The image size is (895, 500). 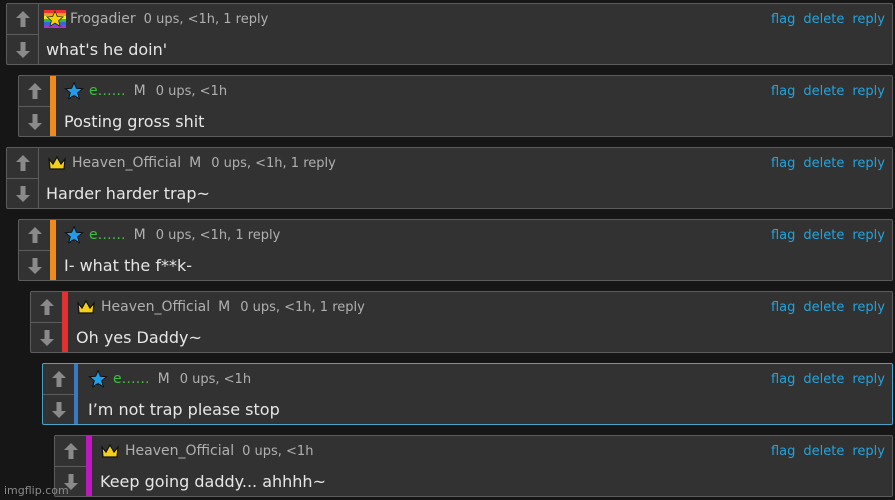 I want to click on comment-header: Frogadier 0 ups, <1h, 1 reply, so click(x=156, y=19).